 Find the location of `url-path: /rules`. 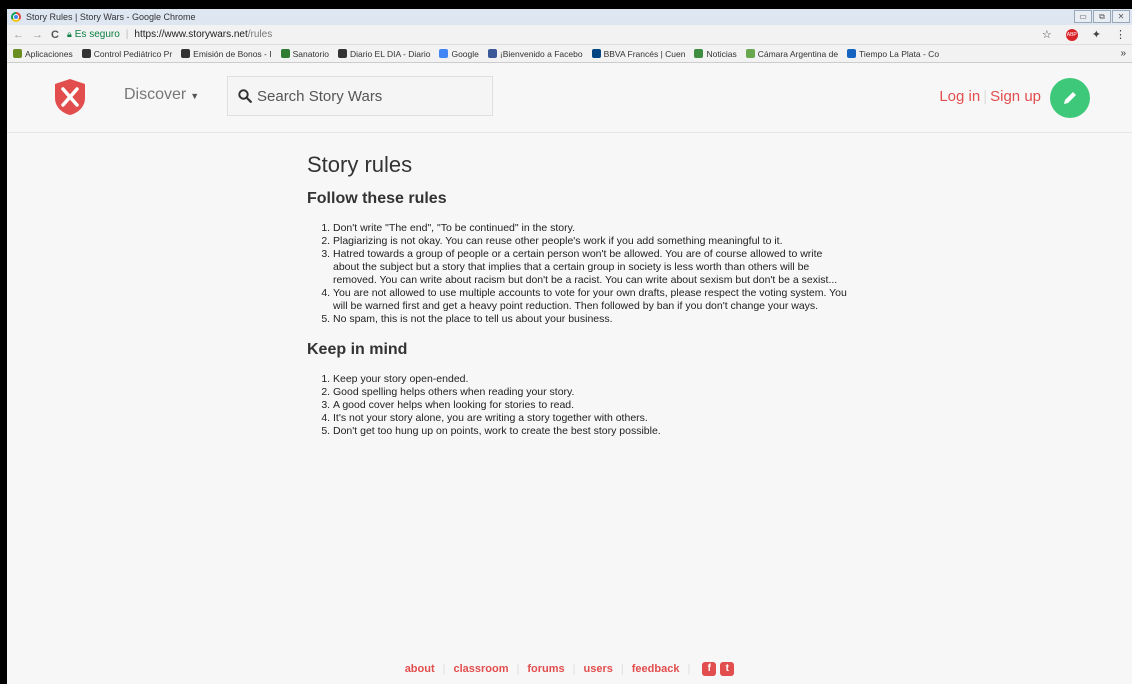

url-path: /rules is located at coordinates (260, 34).